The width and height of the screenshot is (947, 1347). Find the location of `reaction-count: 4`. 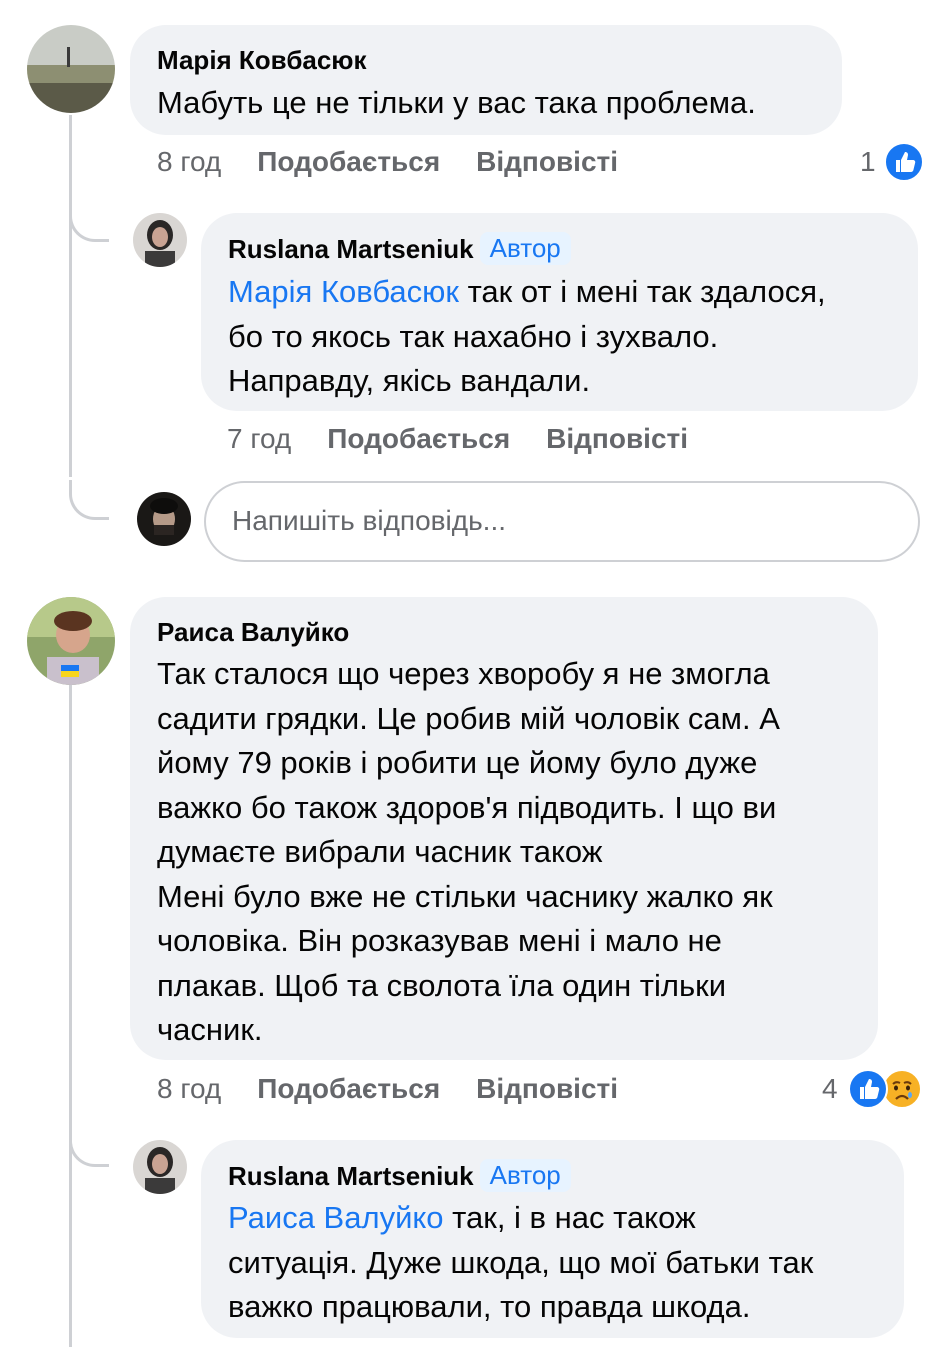

reaction-count: 4 is located at coordinates (830, 1089).